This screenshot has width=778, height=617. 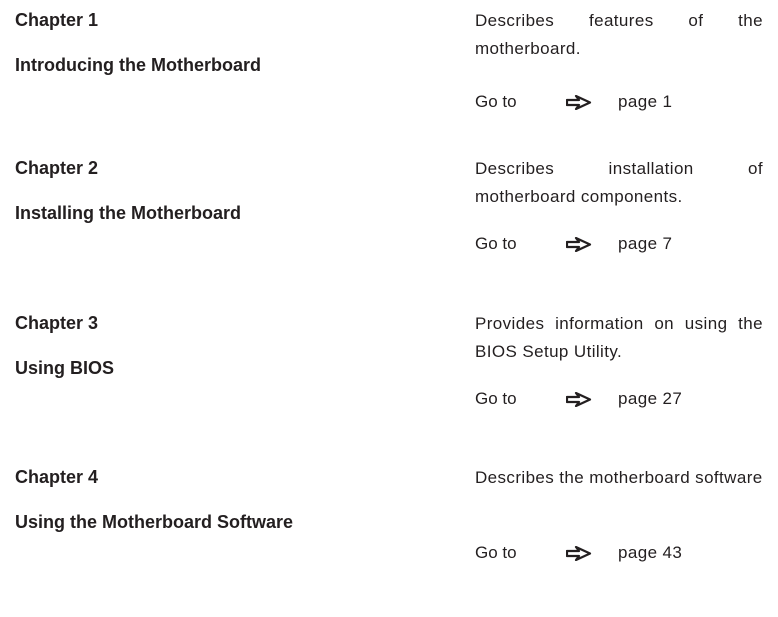 What do you see at coordinates (57, 20) in the screenshot?
I see `chapter-number: Chapter 1` at bounding box center [57, 20].